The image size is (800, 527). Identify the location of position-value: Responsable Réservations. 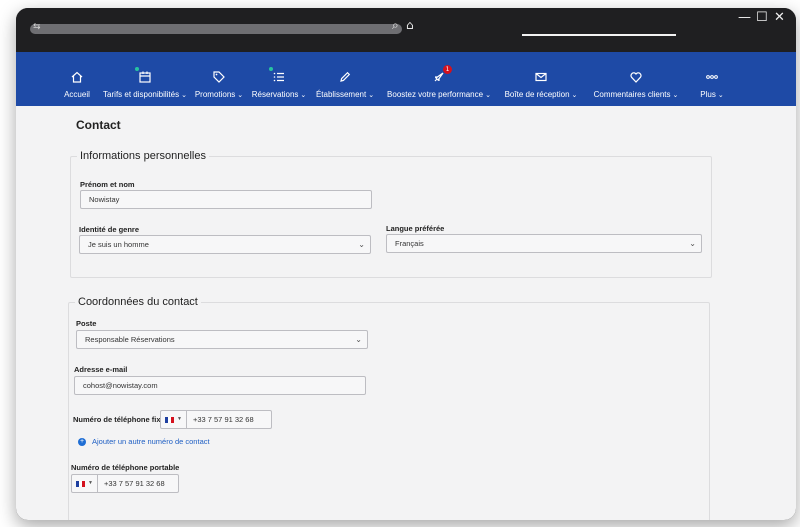
(130, 339).